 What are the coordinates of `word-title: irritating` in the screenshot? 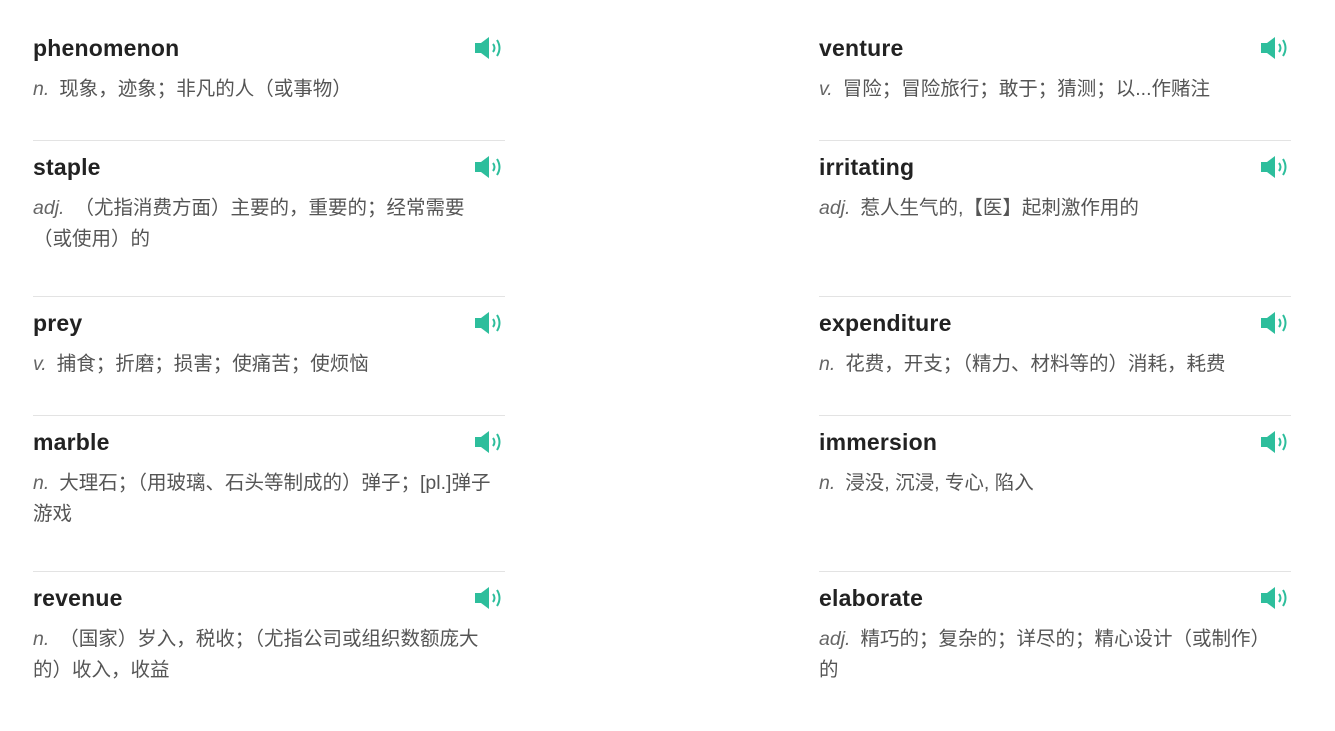 It's located at (866, 167).